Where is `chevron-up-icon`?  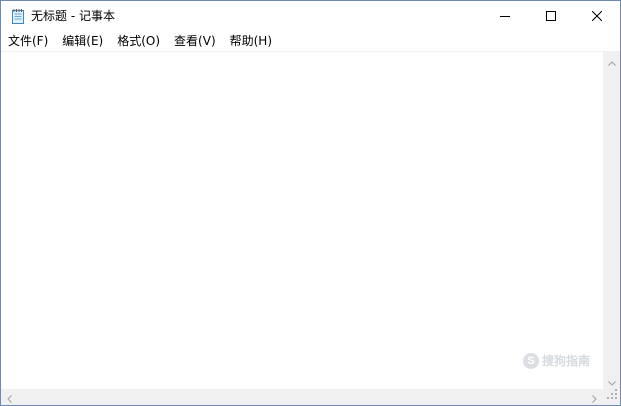
chevron-up-icon is located at coordinates (611, 60).